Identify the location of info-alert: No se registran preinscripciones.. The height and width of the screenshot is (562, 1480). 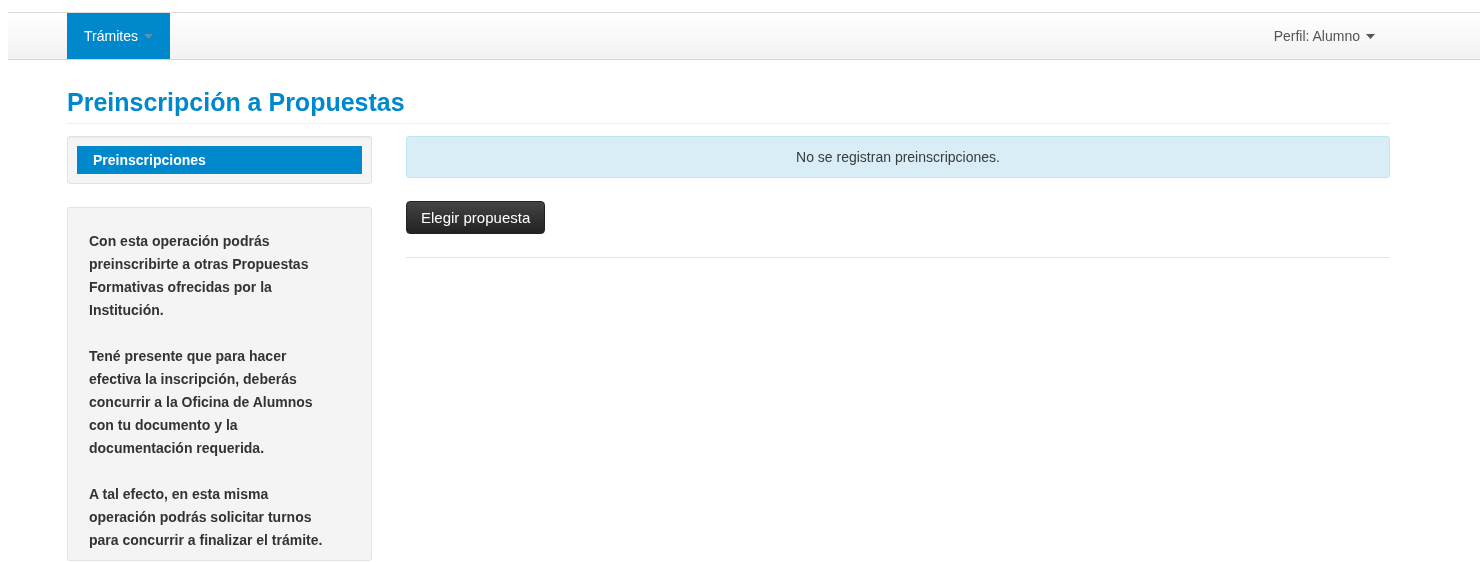
(898, 157).